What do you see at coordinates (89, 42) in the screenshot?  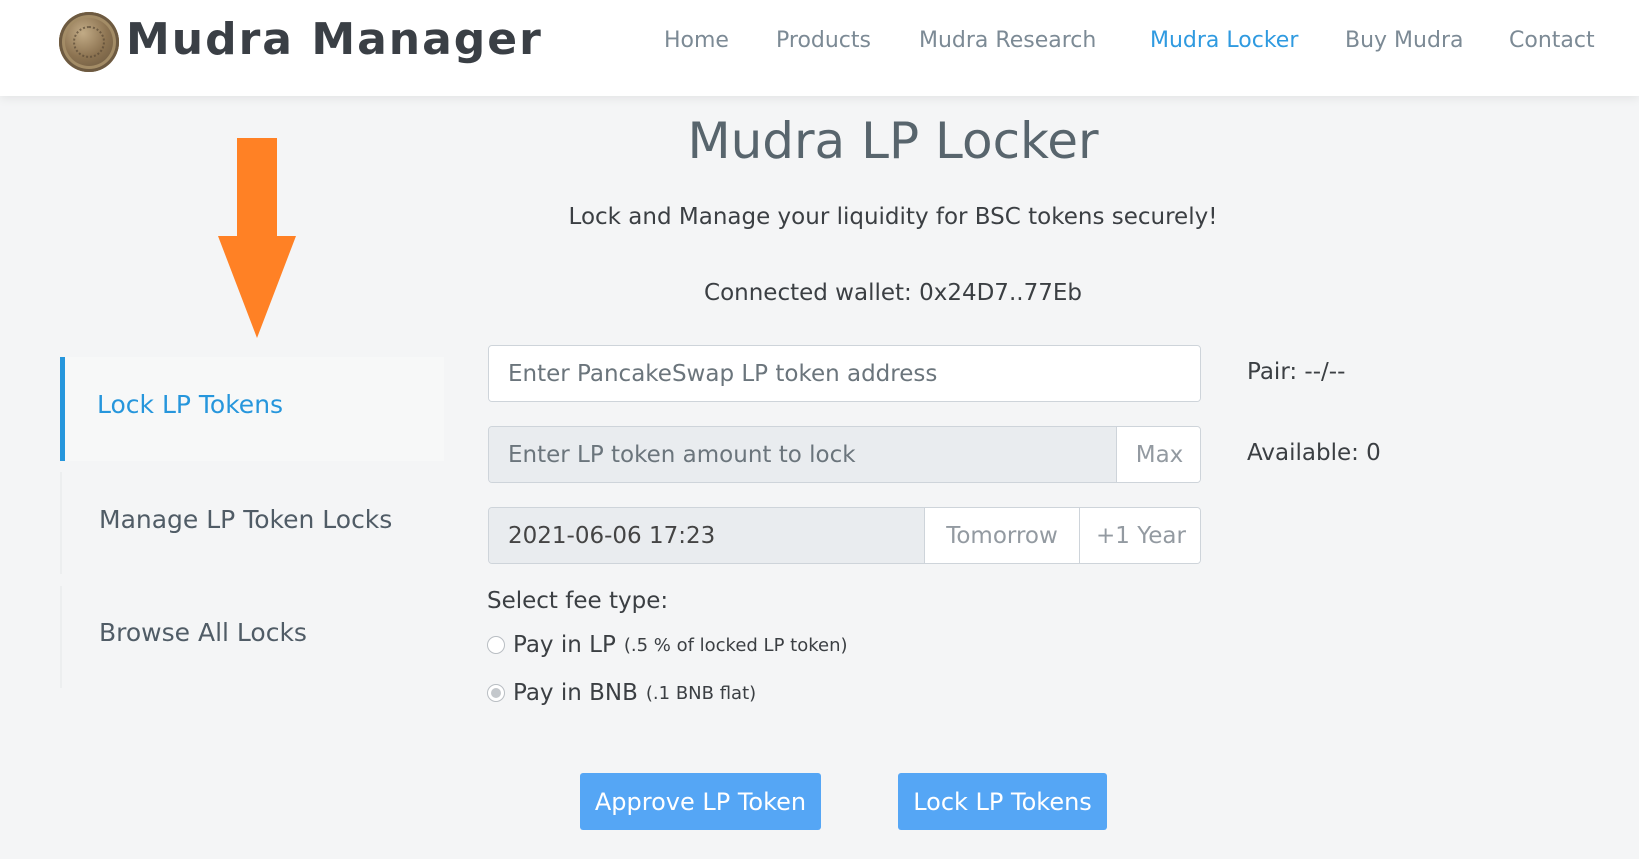 I see `coin-logo-icon` at bounding box center [89, 42].